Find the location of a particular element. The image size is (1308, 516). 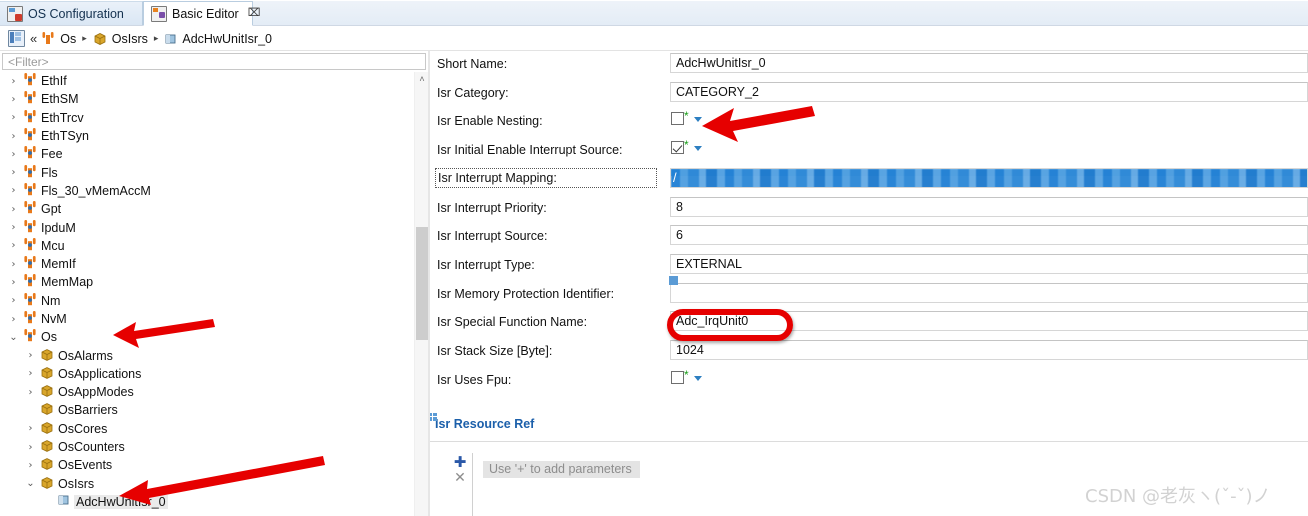

input-isr-memory-protection-identifier is located at coordinates (989, 292).